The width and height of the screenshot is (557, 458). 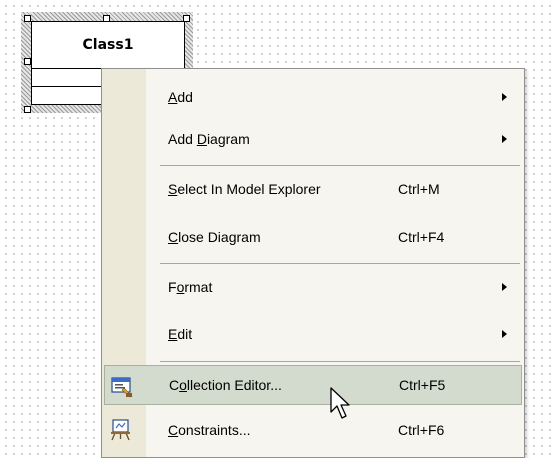 I want to click on menu-item-shortcut: Ctrl+F5, so click(x=422, y=385).